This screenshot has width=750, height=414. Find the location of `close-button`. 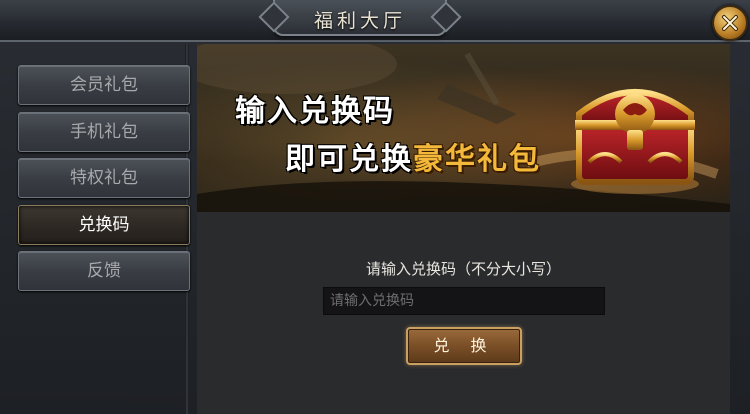

close-button is located at coordinates (730, 23).